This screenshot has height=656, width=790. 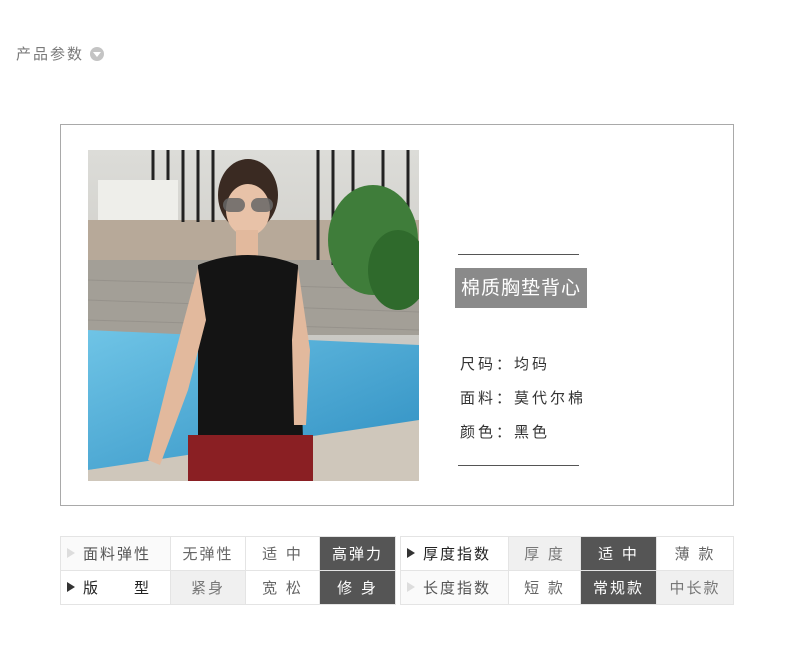 I want to click on params-table-left: 面料弹性 无弹性 适 中 高弹力 版 型 紧身 宽 松 修 身, so click(x=228, y=570).